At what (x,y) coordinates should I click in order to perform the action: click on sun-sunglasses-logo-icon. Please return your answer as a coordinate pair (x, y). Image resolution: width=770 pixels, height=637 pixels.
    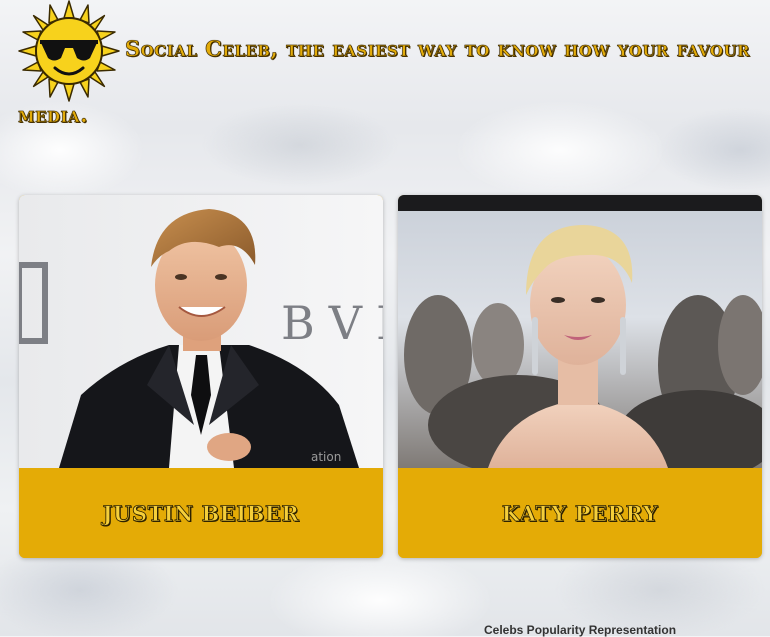
    Looking at the image, I should click on (69, 51).